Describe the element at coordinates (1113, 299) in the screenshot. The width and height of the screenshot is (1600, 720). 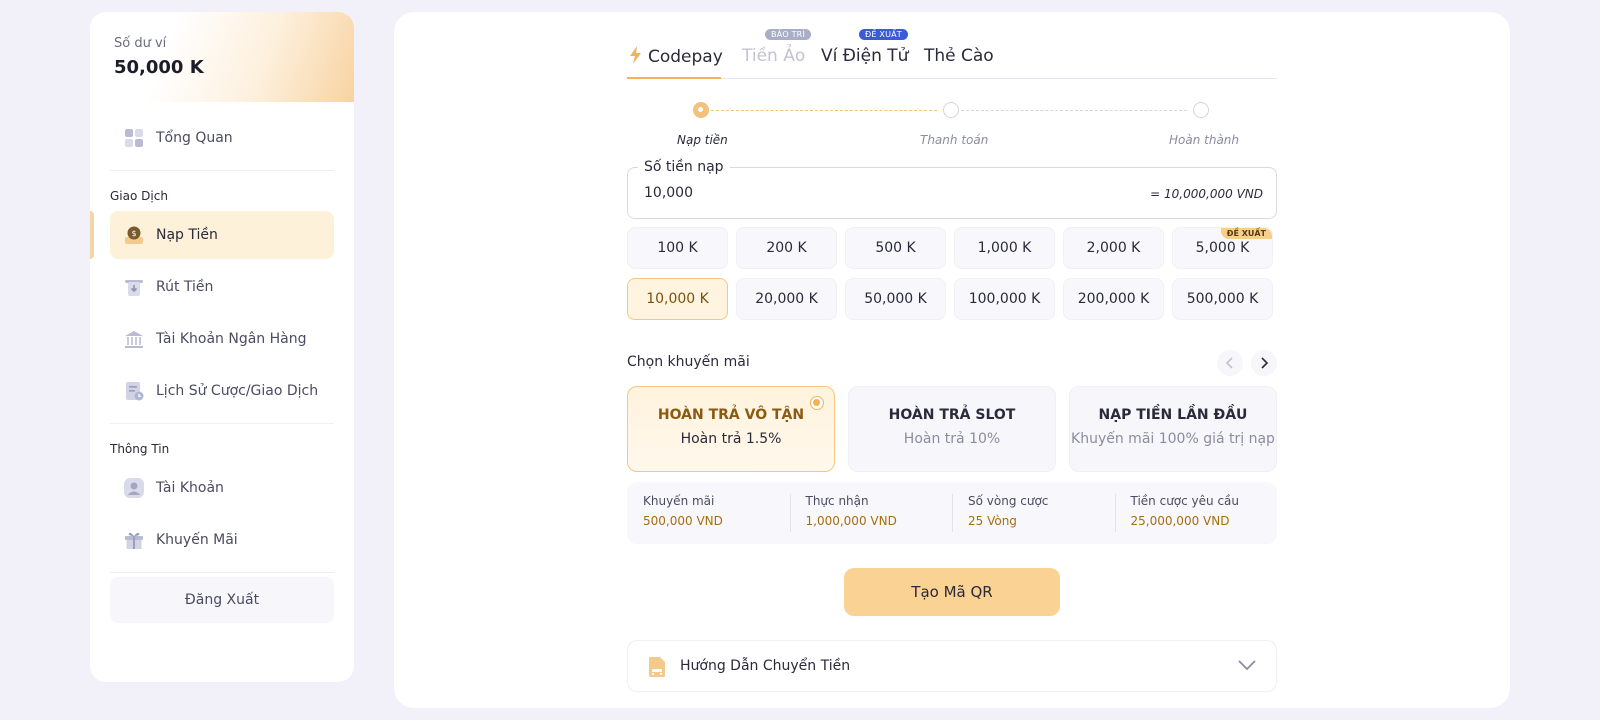
I see `preset-amount-chip: 200,000 K` at that location.